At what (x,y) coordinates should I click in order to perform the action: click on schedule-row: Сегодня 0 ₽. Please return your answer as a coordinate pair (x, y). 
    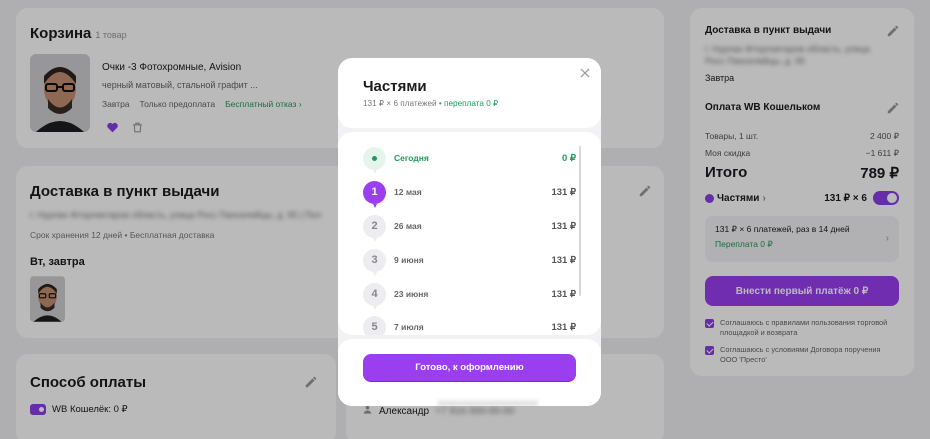
    Looking at the image, I should click on (469, 160).